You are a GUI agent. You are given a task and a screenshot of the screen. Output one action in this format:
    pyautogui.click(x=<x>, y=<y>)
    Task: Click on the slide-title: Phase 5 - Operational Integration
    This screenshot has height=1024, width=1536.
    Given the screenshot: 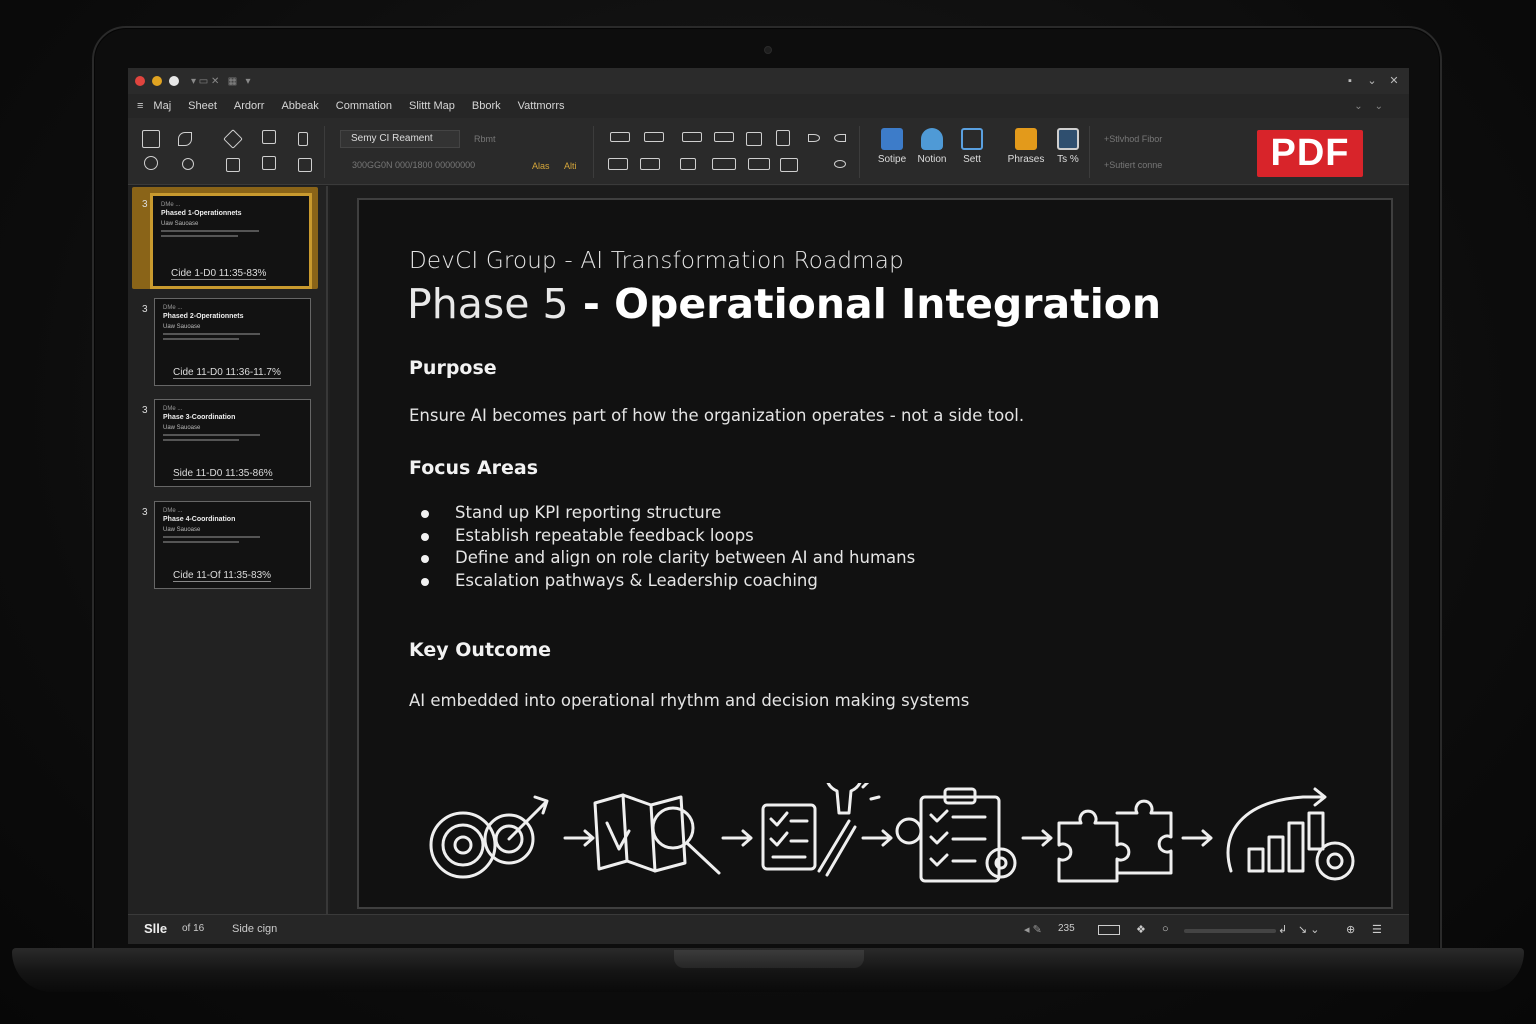 What is the action you would take?
    pyautogui.click(x=784, y=304)
    